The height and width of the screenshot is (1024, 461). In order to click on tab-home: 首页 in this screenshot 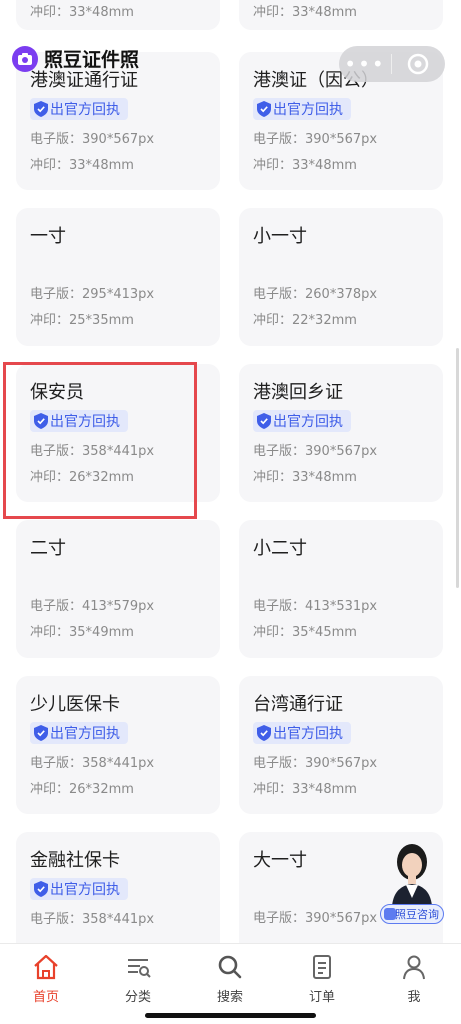, I will do `click(46, 978)`.